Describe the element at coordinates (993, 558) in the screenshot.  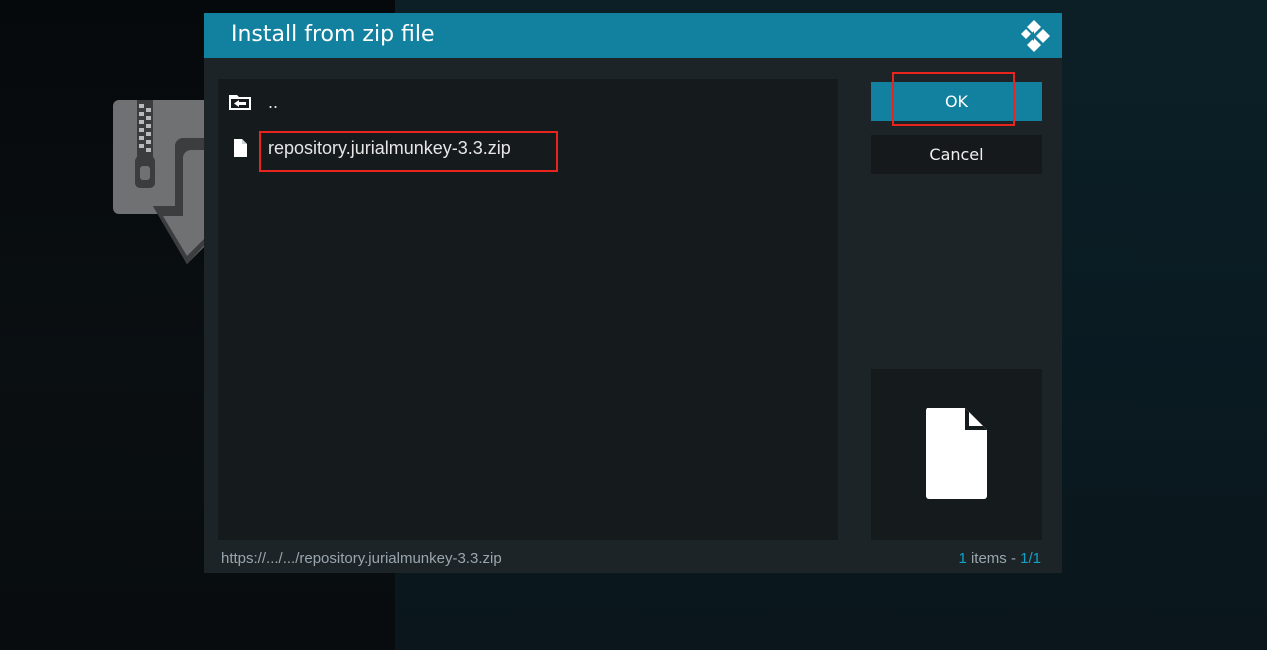
I see `item-count-text: items -` at that location.